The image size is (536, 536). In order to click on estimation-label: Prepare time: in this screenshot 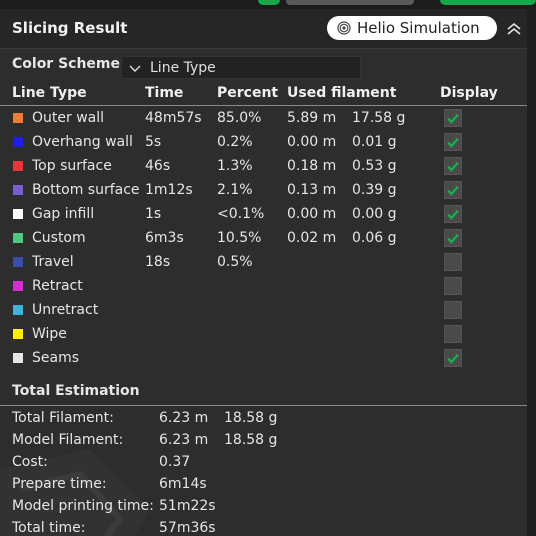, I will do `click(59, 484)`.